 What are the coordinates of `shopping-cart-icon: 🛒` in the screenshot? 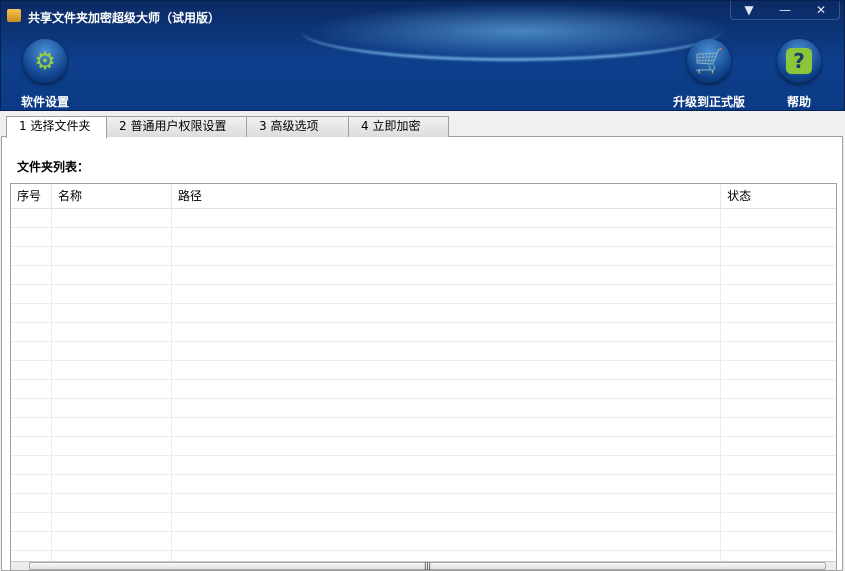 It's located at (709, 61).